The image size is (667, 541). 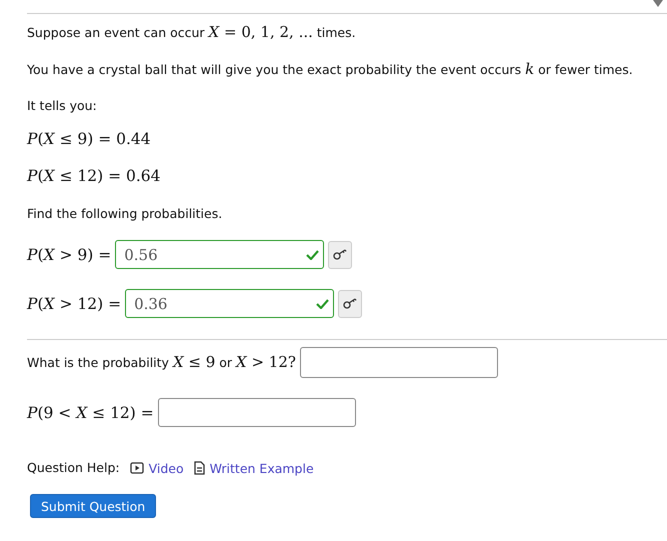 I want to click on help-link: Written Example, so click(x=254, y=468).